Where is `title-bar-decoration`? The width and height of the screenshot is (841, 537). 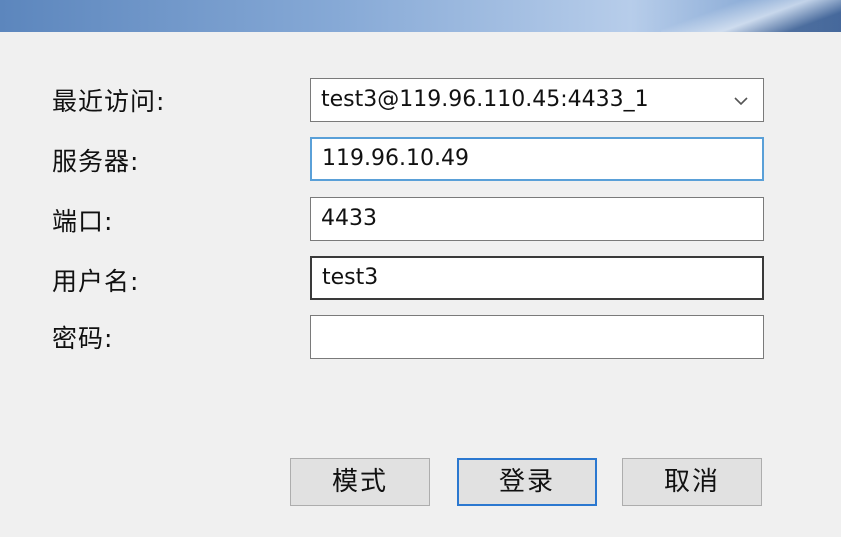 title-bar-decoration is located at coordinates (751, 16).